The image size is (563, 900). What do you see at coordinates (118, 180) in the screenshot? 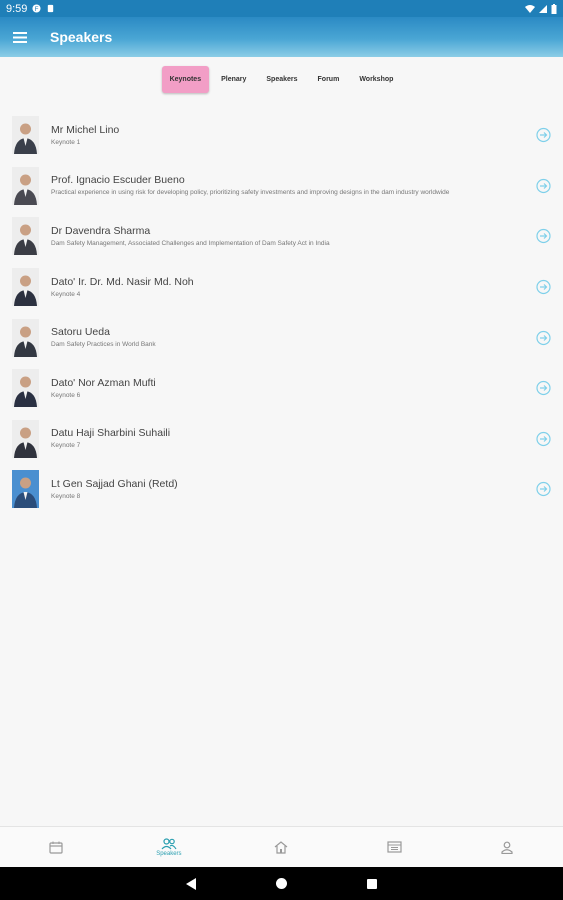
I see `speaker-name: Prof. Ignacio Escuder Bueno` at bounding box center [118, 180].